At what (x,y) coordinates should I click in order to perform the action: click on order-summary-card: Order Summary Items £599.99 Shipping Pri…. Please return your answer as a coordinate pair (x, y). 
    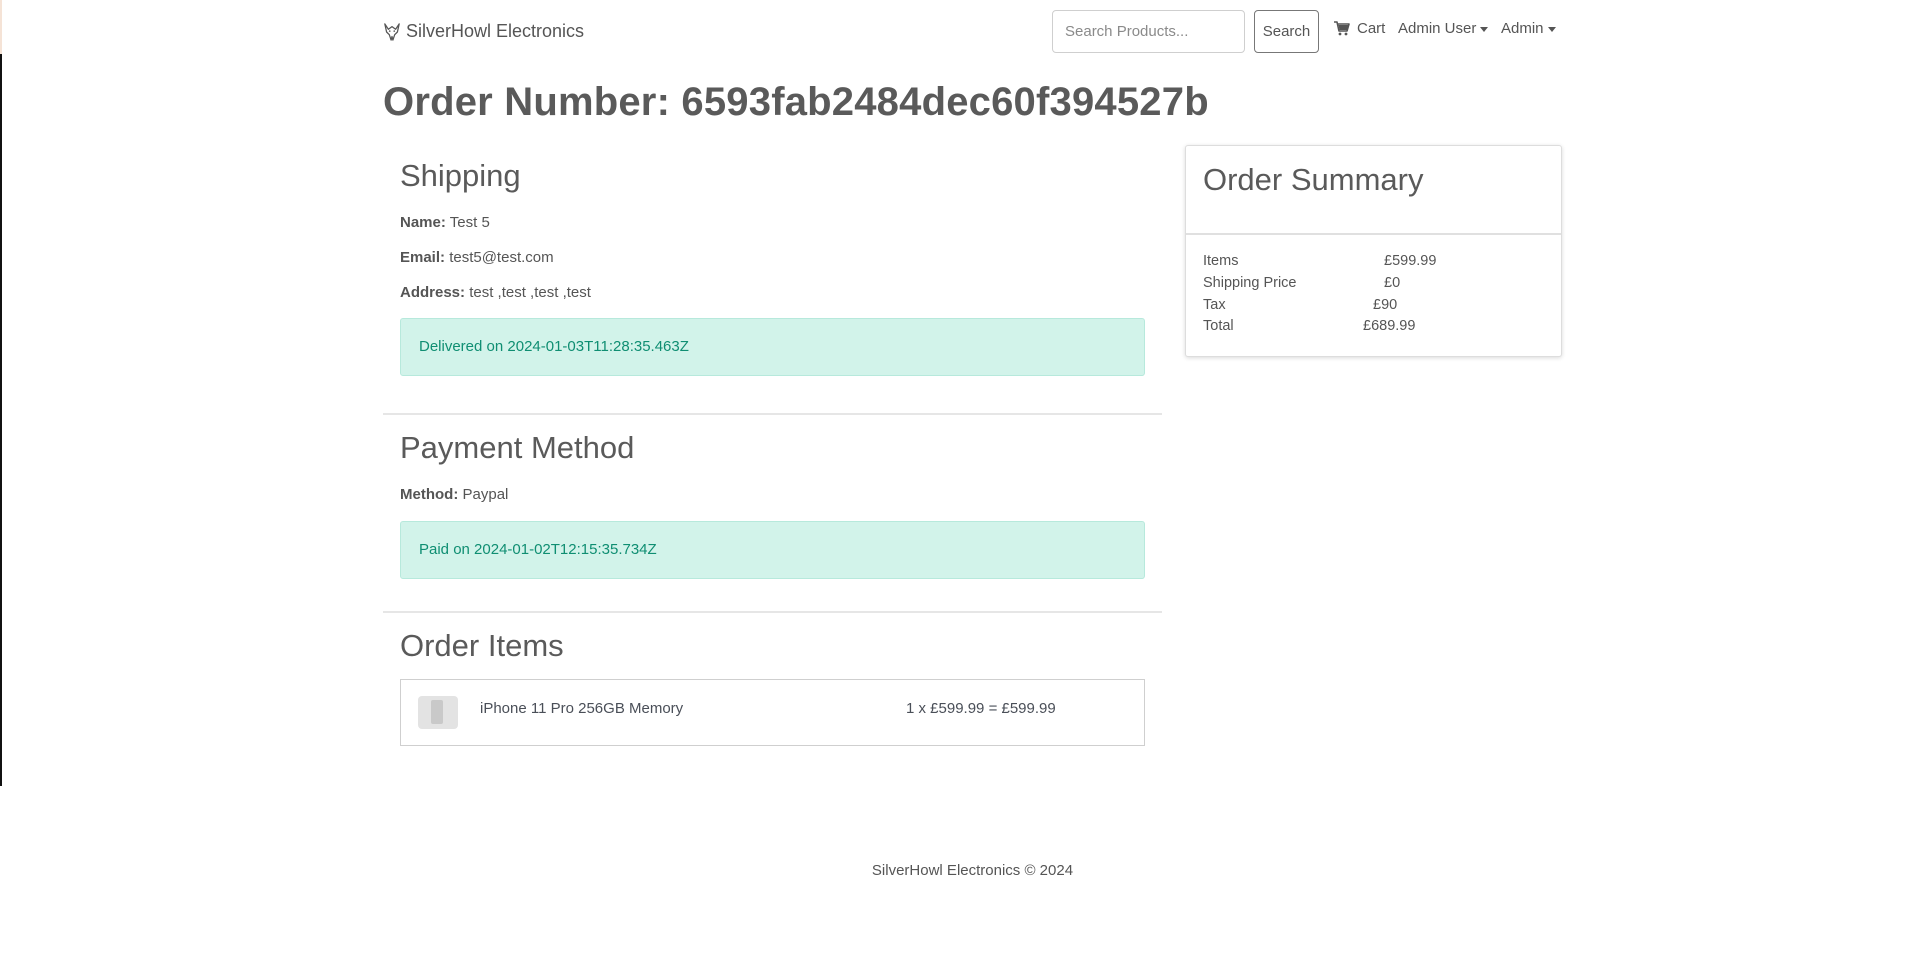
    Looking at the image, I should click on (1373, 251).